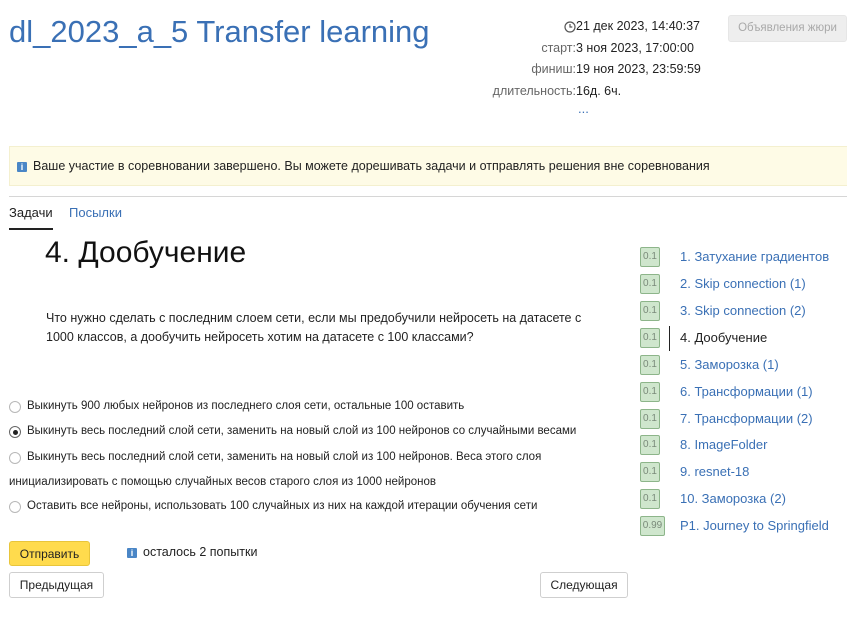  Describe the element at coordinates (787, 28) in the screenshot. I see `jury-announcements-button: Объявления жюри` at that location.